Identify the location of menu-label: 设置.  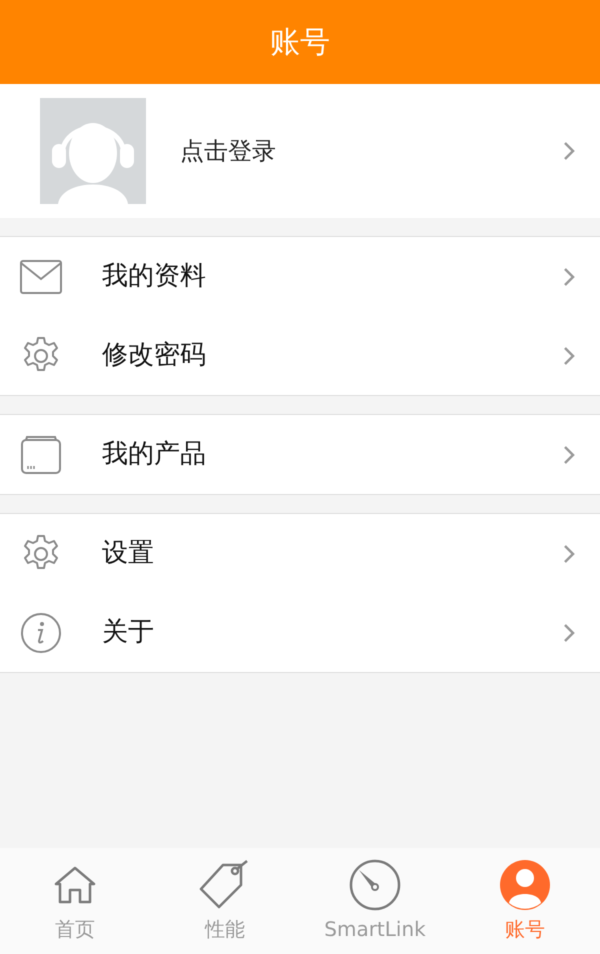
(128, 553).